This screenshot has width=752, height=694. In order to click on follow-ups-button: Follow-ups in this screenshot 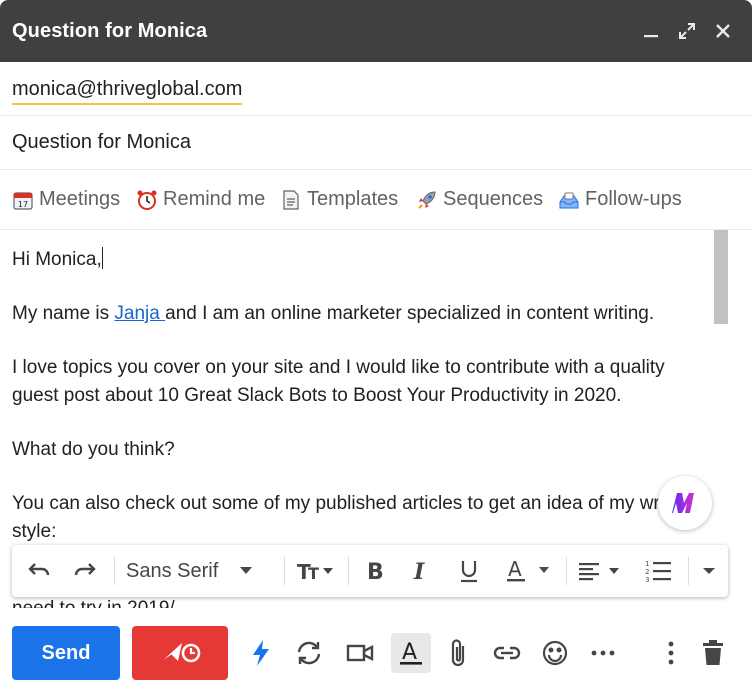, I will do `click(620, 199)`.